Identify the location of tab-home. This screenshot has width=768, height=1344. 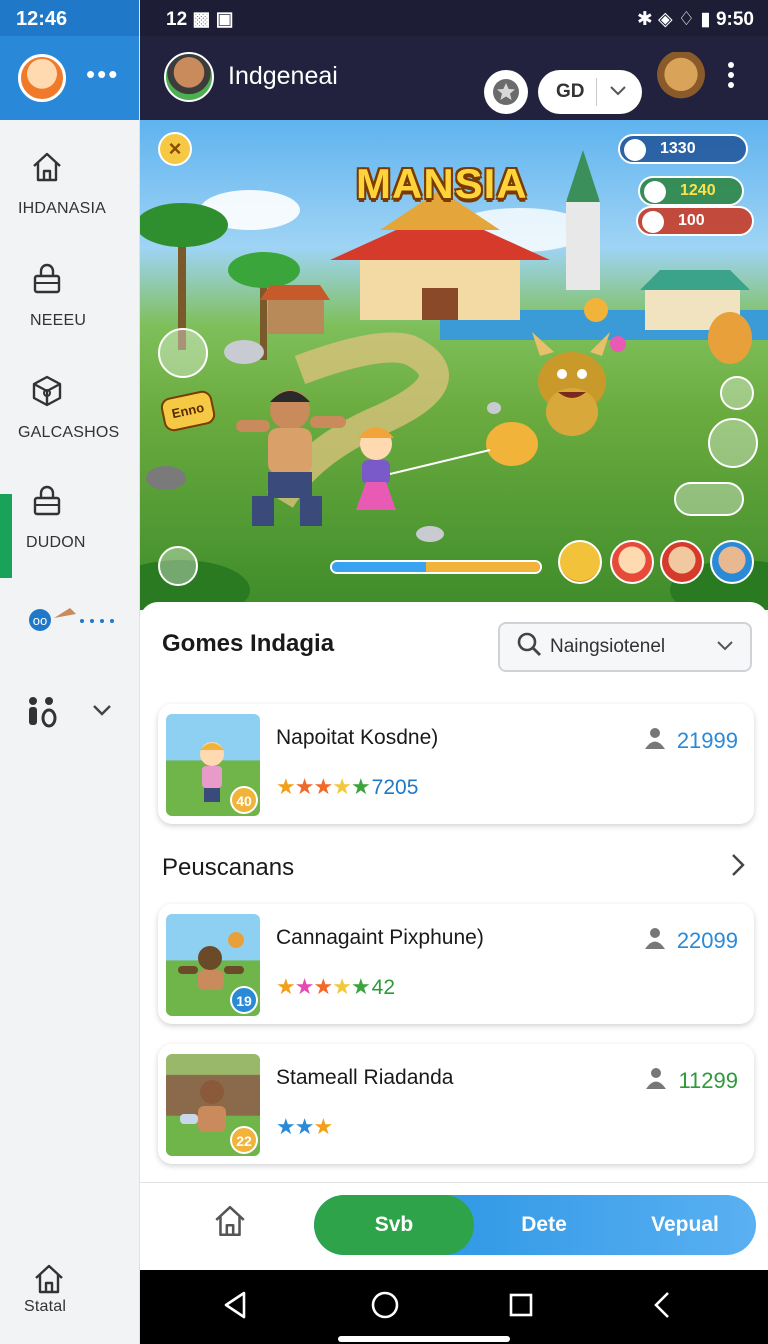
(230, 1223).